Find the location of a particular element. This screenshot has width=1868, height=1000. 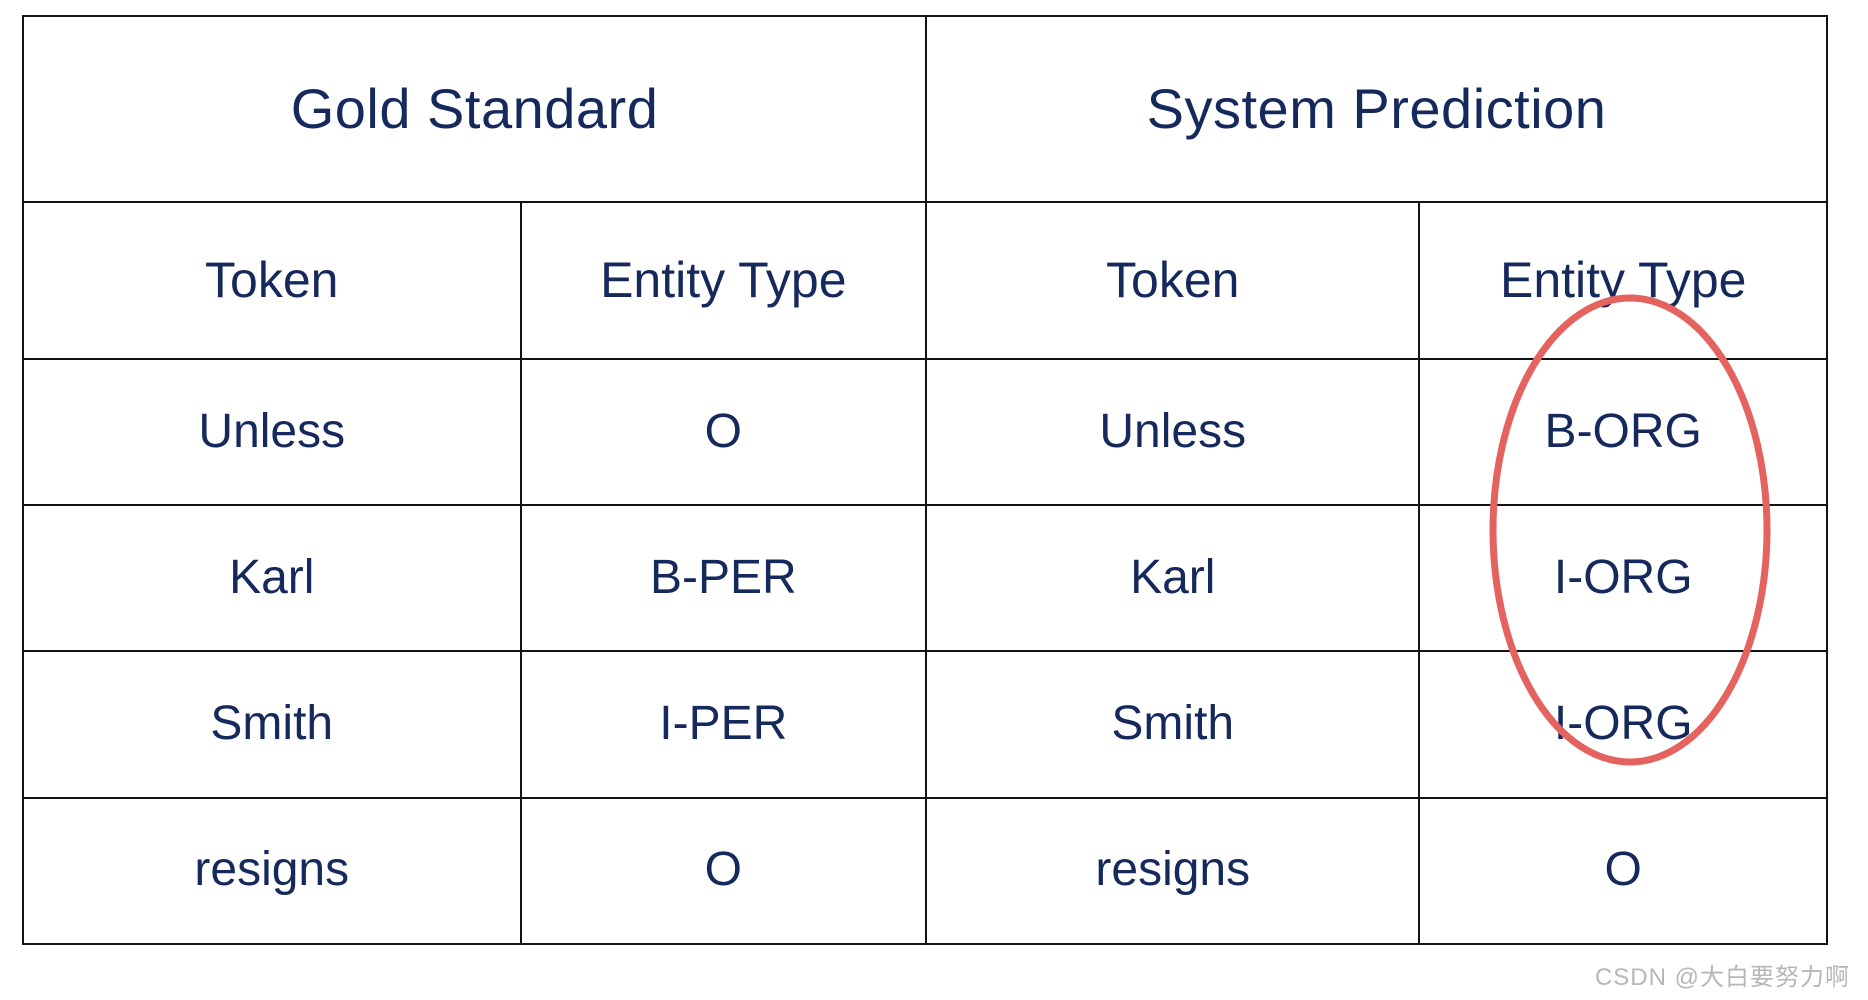

cell-pred-token-text: resigns is located at coordinates (1173, 870).